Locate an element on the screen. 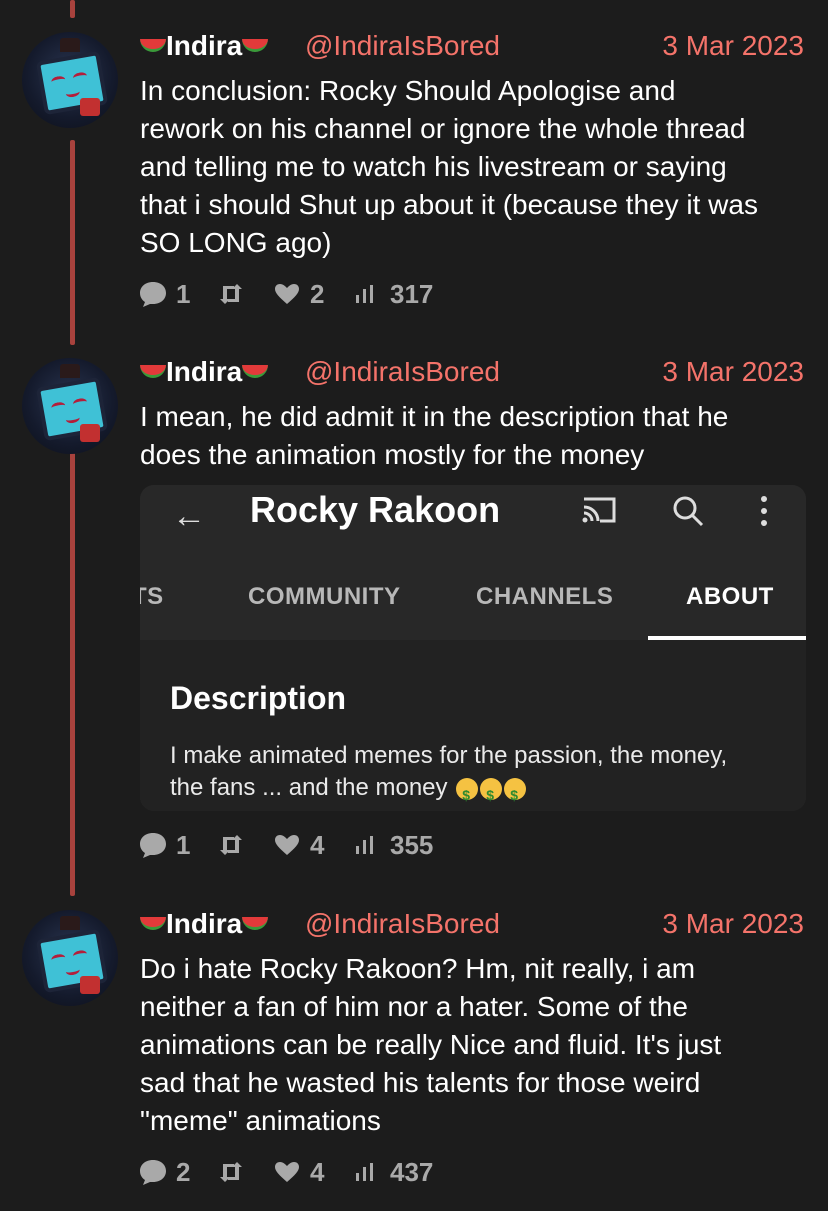  retweet-icon is located at coordinates (231, 1172).